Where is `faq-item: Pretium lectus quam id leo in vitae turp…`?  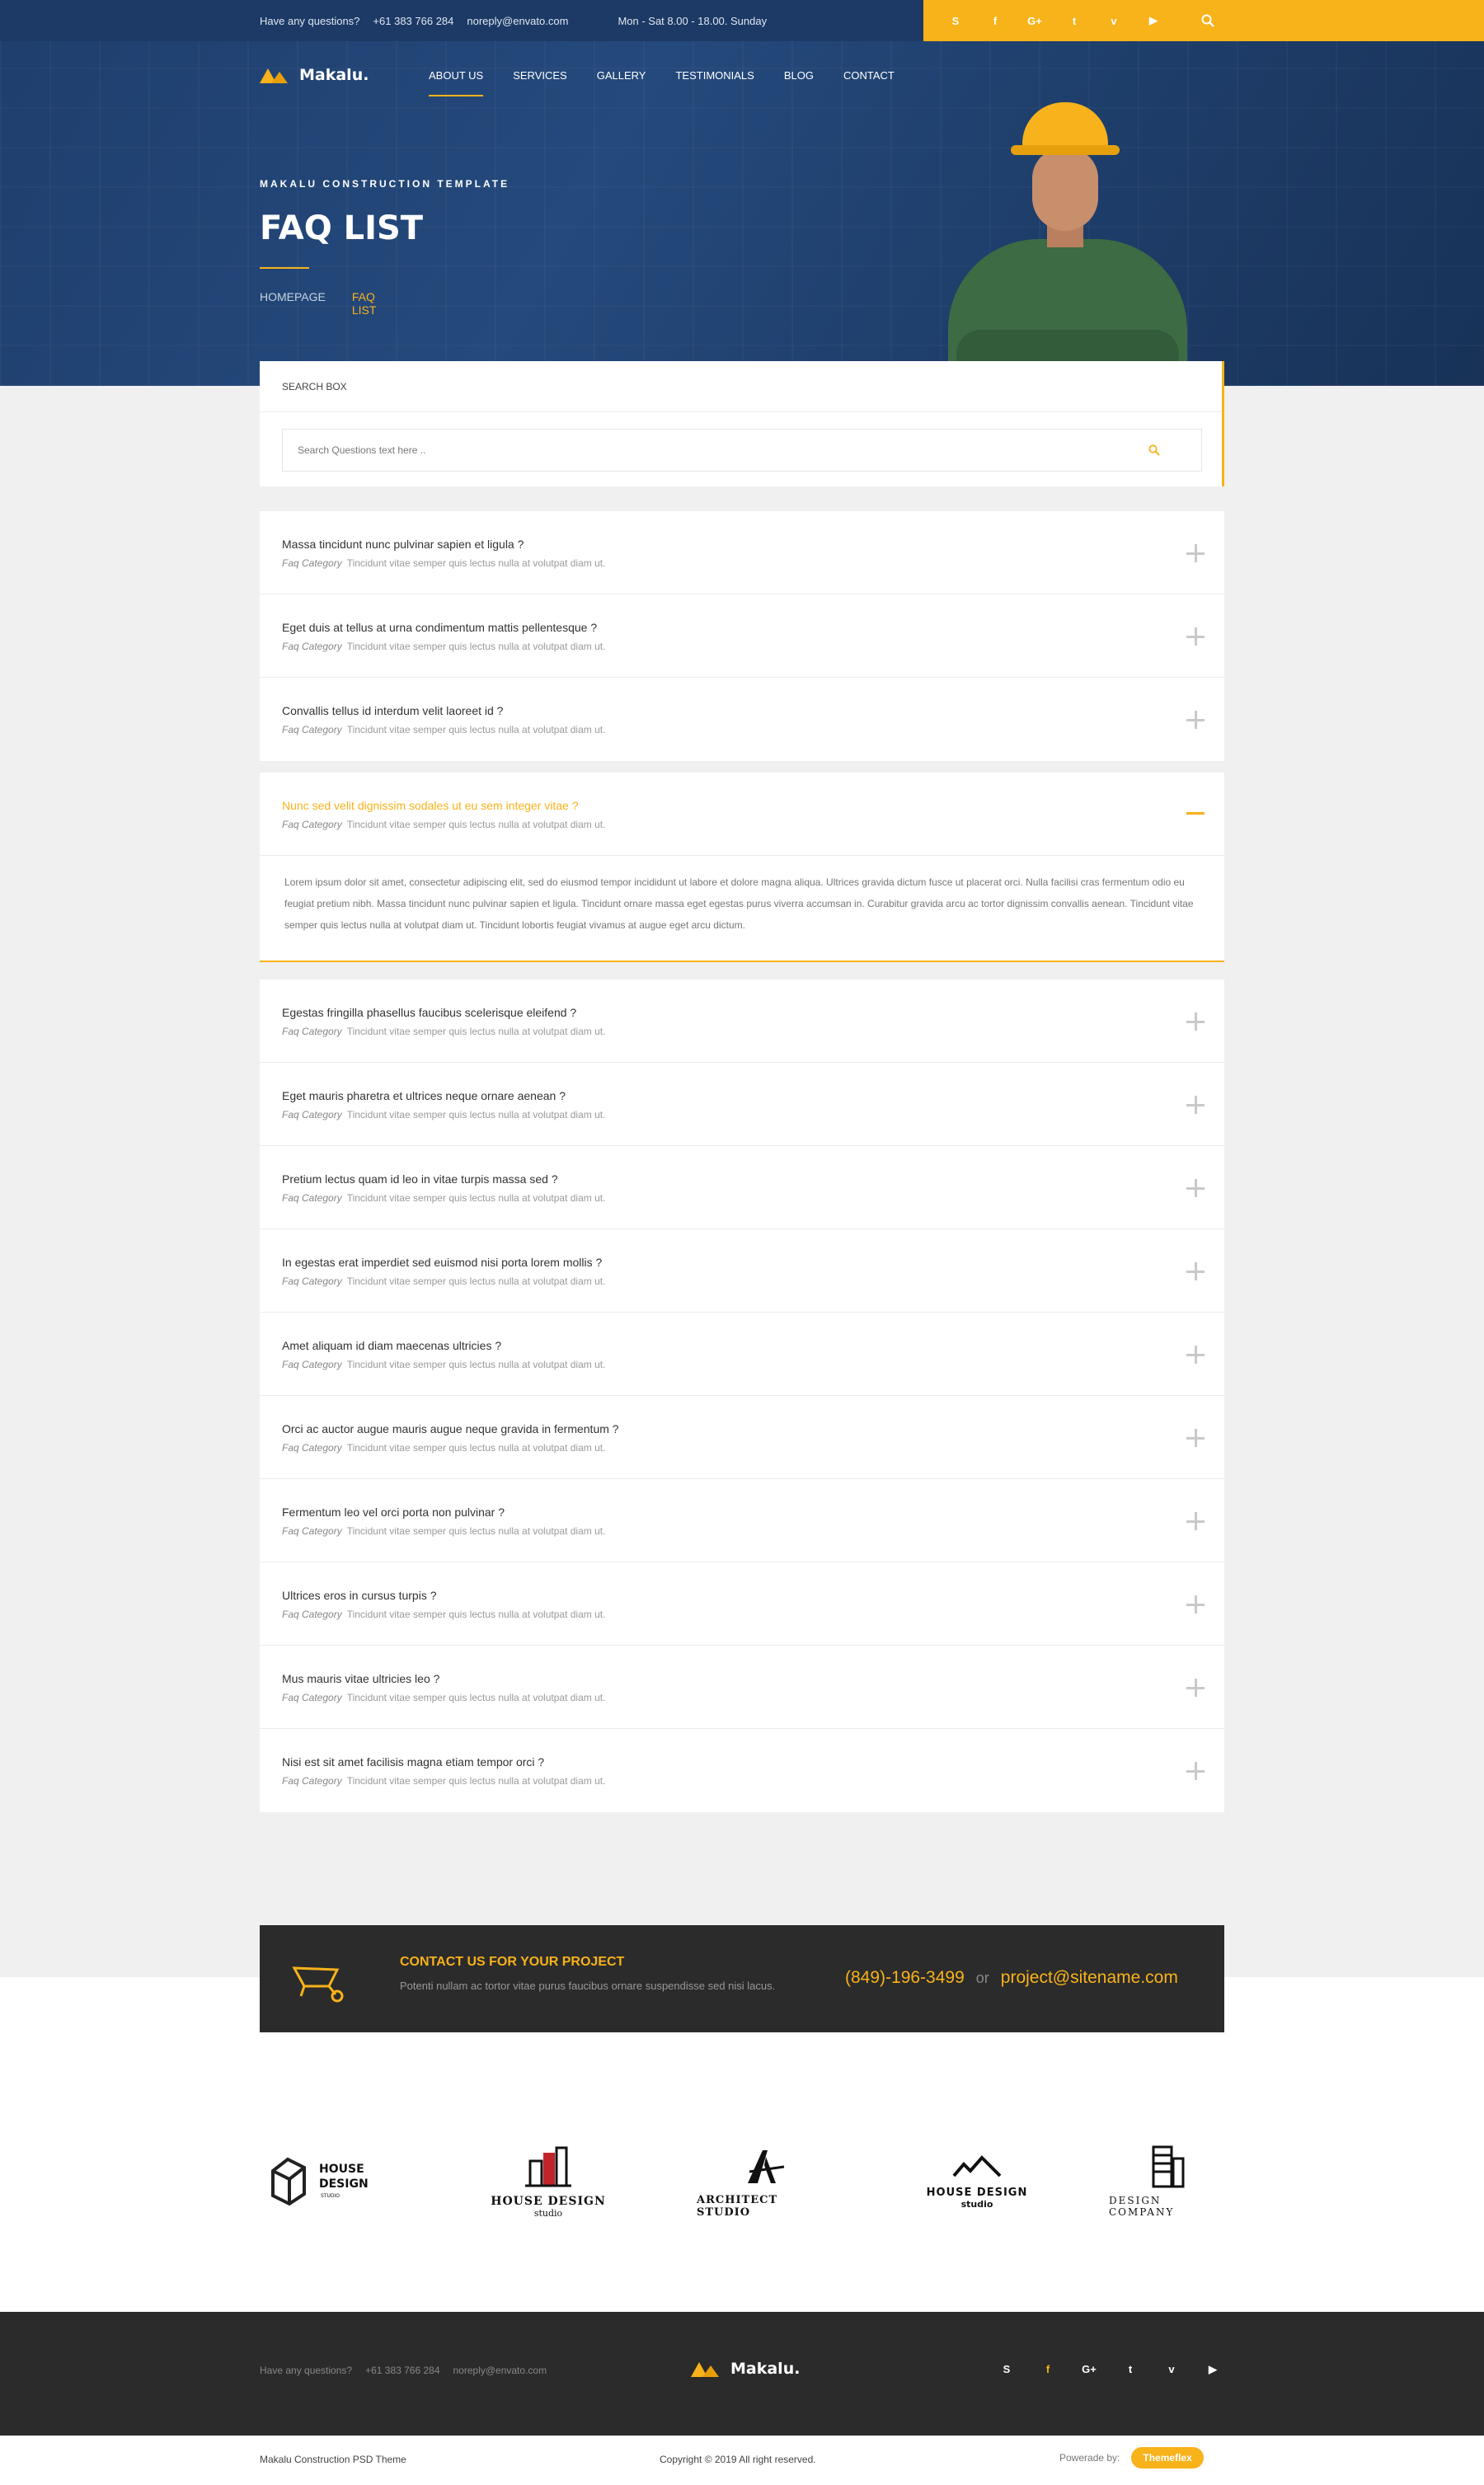
faq-item: Pretium lectus quam id leo in vitae turp… is located at coordinates (742, 1187).